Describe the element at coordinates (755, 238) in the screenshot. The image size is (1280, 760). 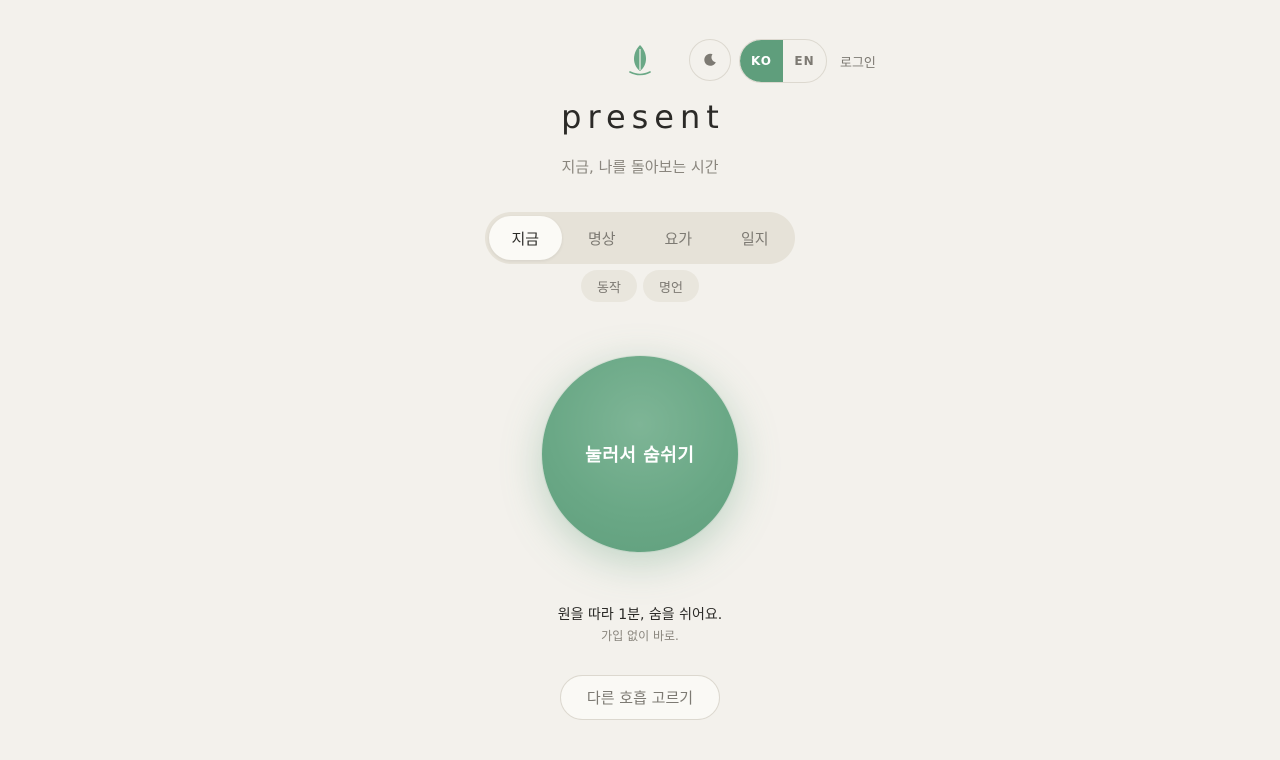
I see `tab-journal: 일지` at that location.